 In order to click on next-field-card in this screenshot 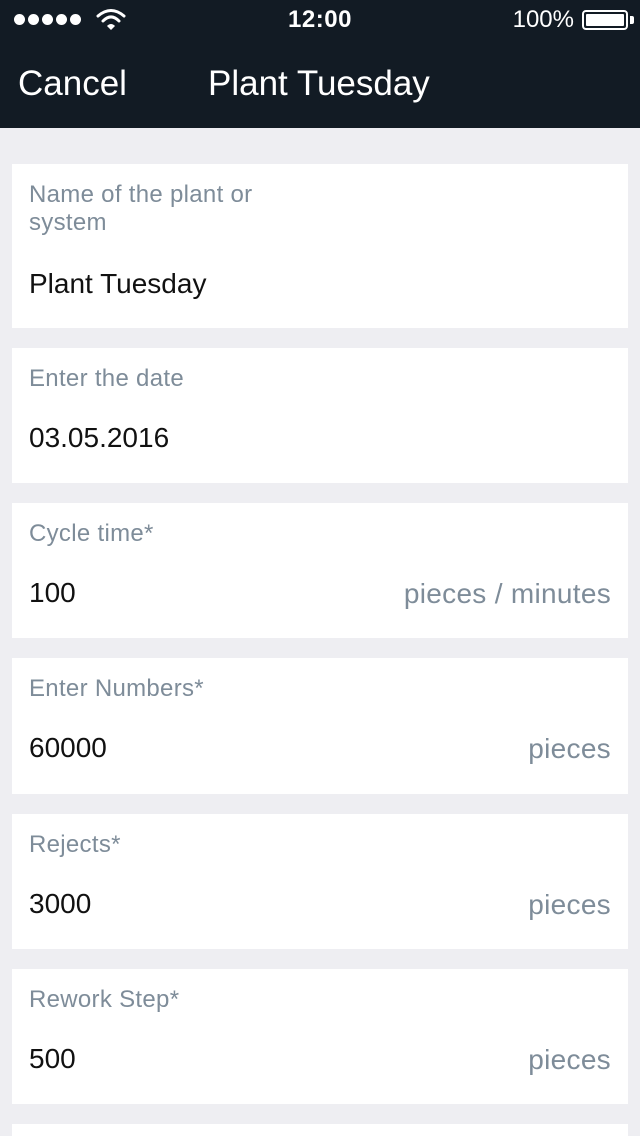, I will do `click(320, 1130)`.